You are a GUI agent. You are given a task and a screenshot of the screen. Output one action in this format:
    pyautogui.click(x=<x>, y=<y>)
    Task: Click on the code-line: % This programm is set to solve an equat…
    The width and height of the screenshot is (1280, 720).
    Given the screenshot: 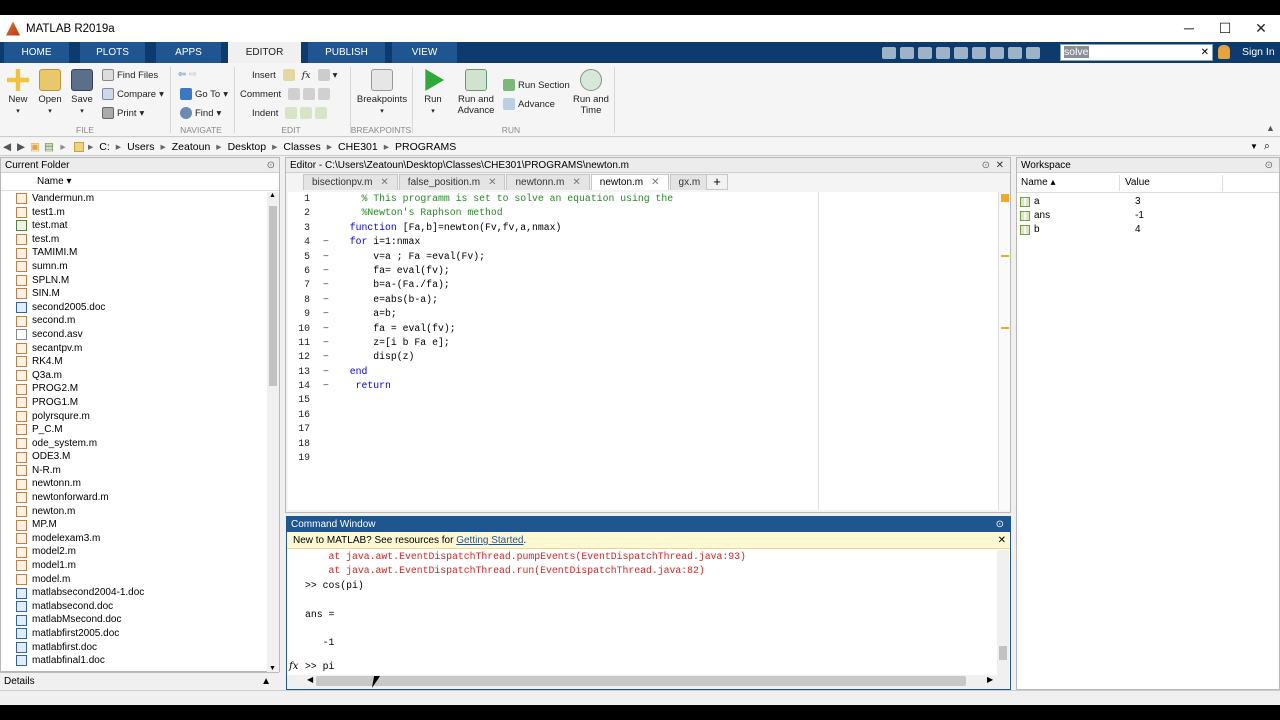 What is the action you would take?
    pyautogui.click(x=506, y=199)
    